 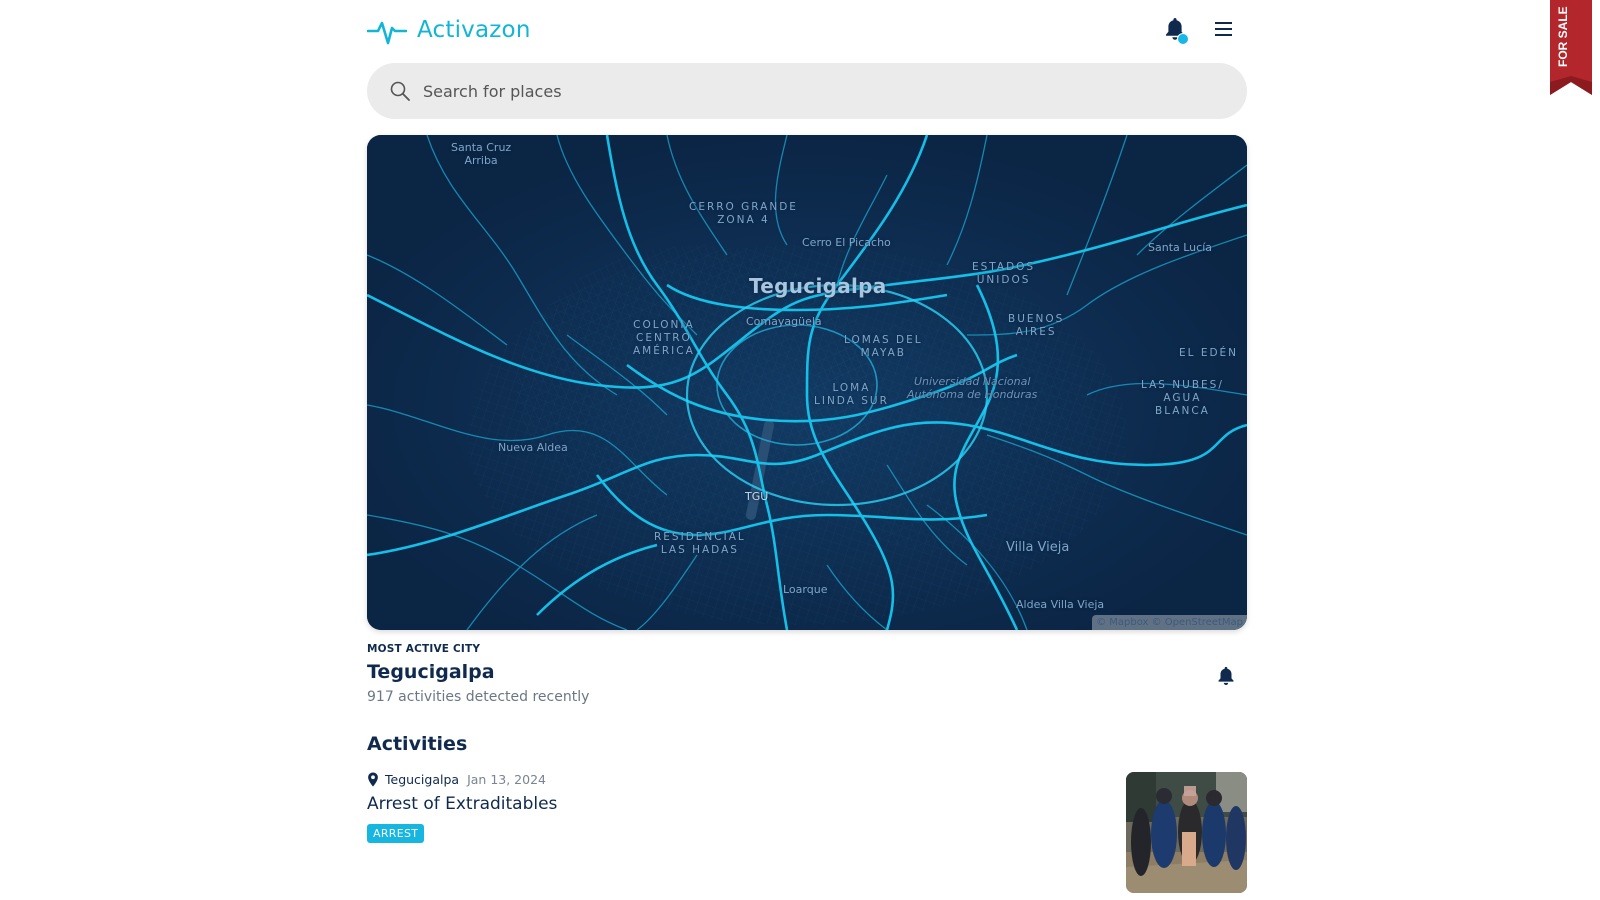 What do you see at coordinates (424, 649) in the screenshot?
I see `most-active-kicker: MOST ACTIVE CITY` at bounding box center [424, 649].